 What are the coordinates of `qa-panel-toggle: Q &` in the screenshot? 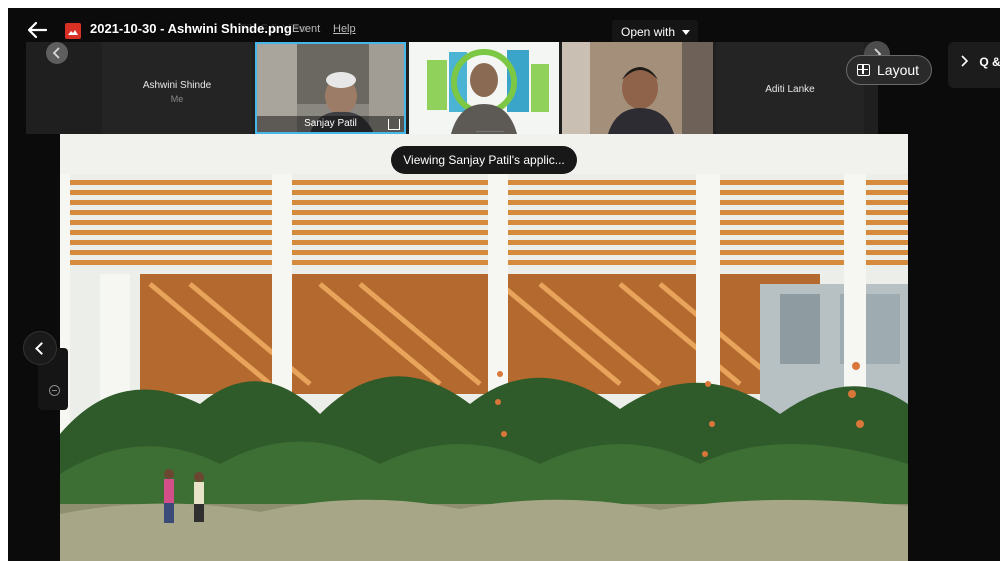 It's located at (974, 65).